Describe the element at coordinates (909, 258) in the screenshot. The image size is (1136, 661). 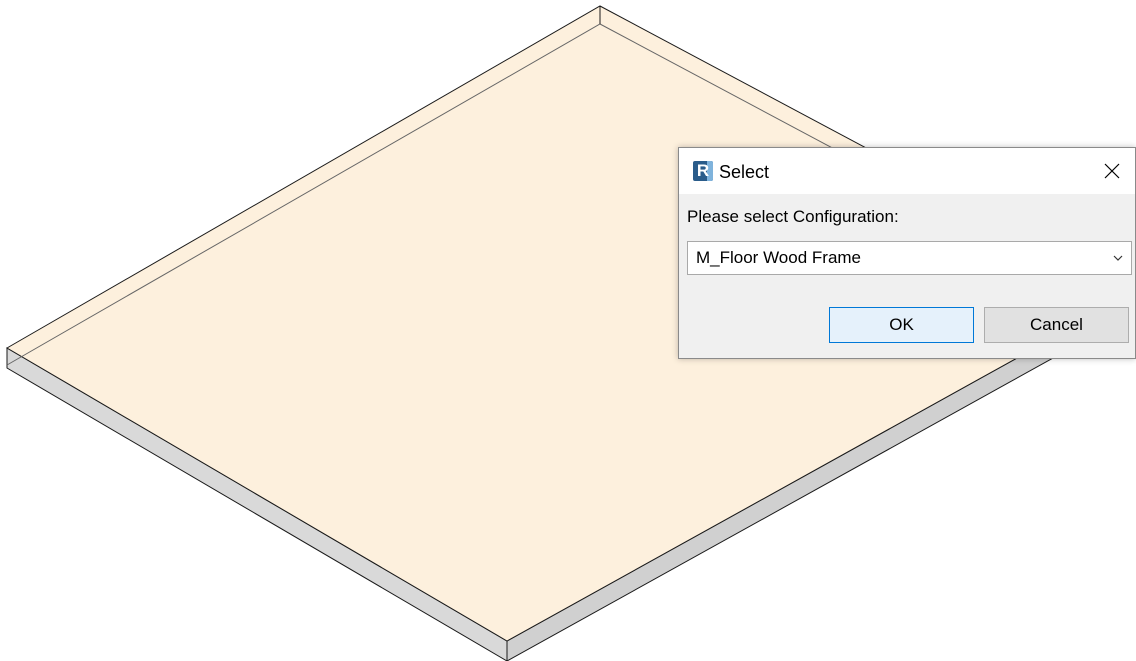
I see `configuration-dropdown: M_Floor Wood Frame` at that location.